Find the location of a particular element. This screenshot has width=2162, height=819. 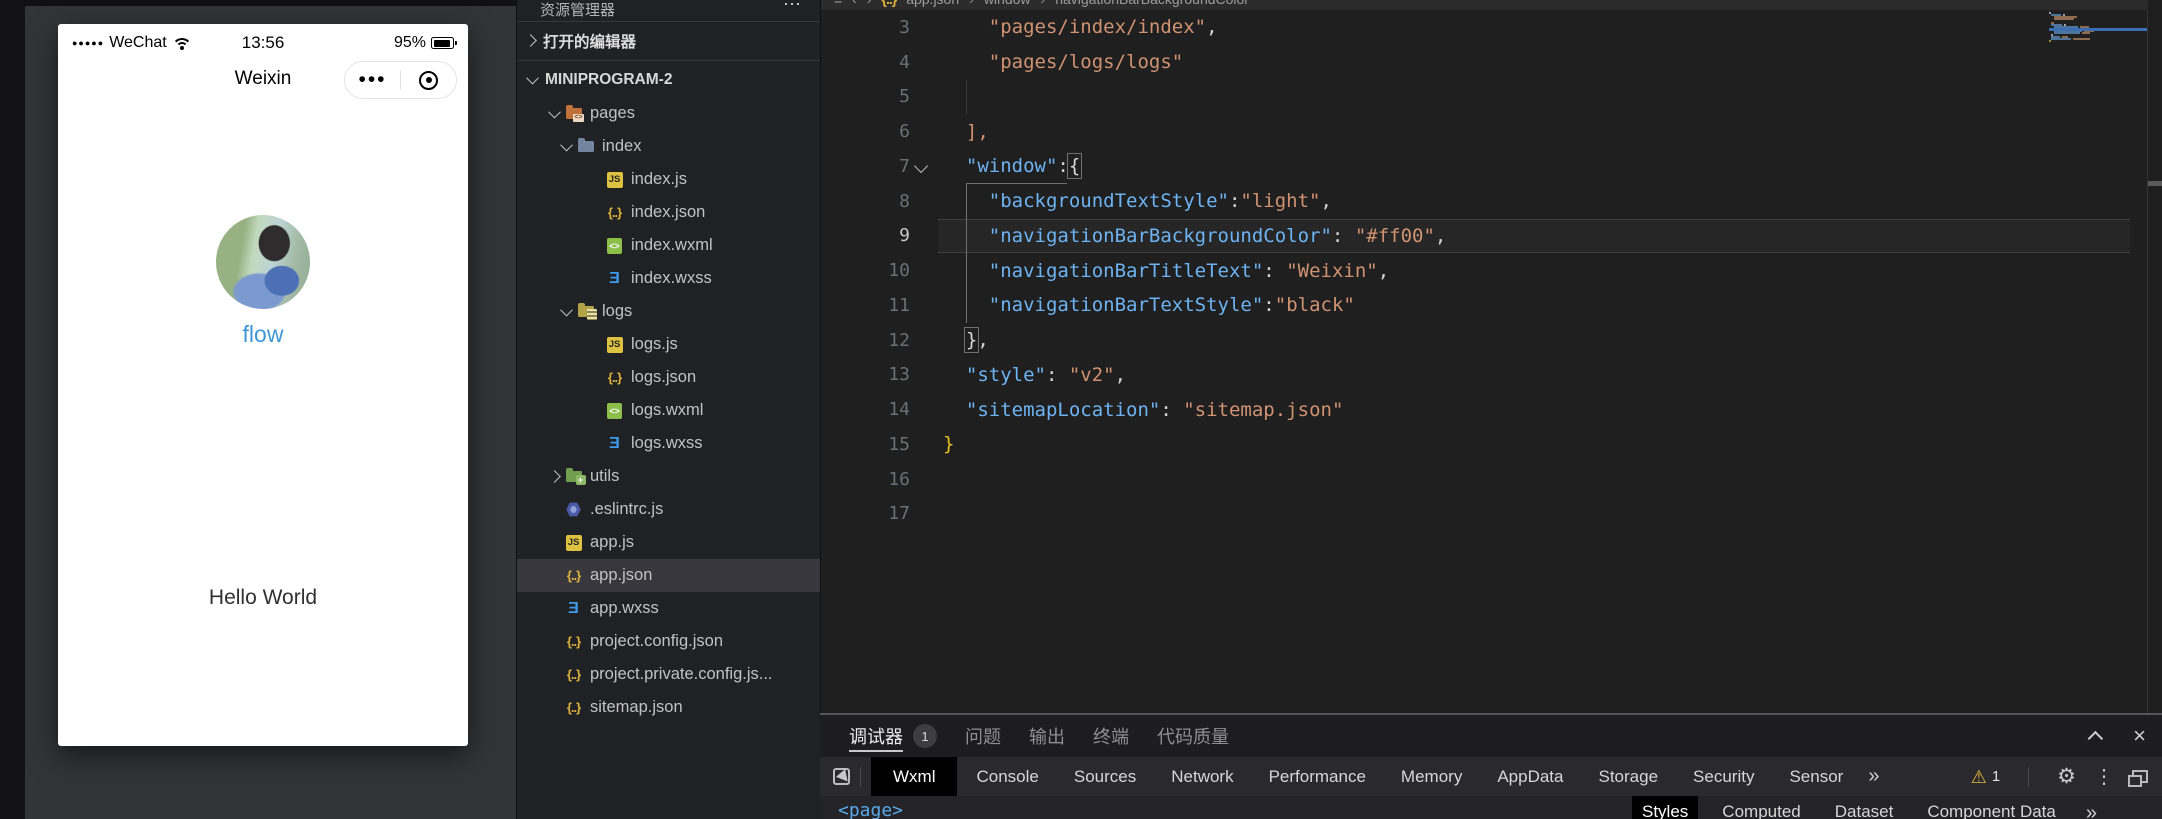

style-tabbar: Styles Computed Dataset Component Data » is located at coordinates (1864, 807).